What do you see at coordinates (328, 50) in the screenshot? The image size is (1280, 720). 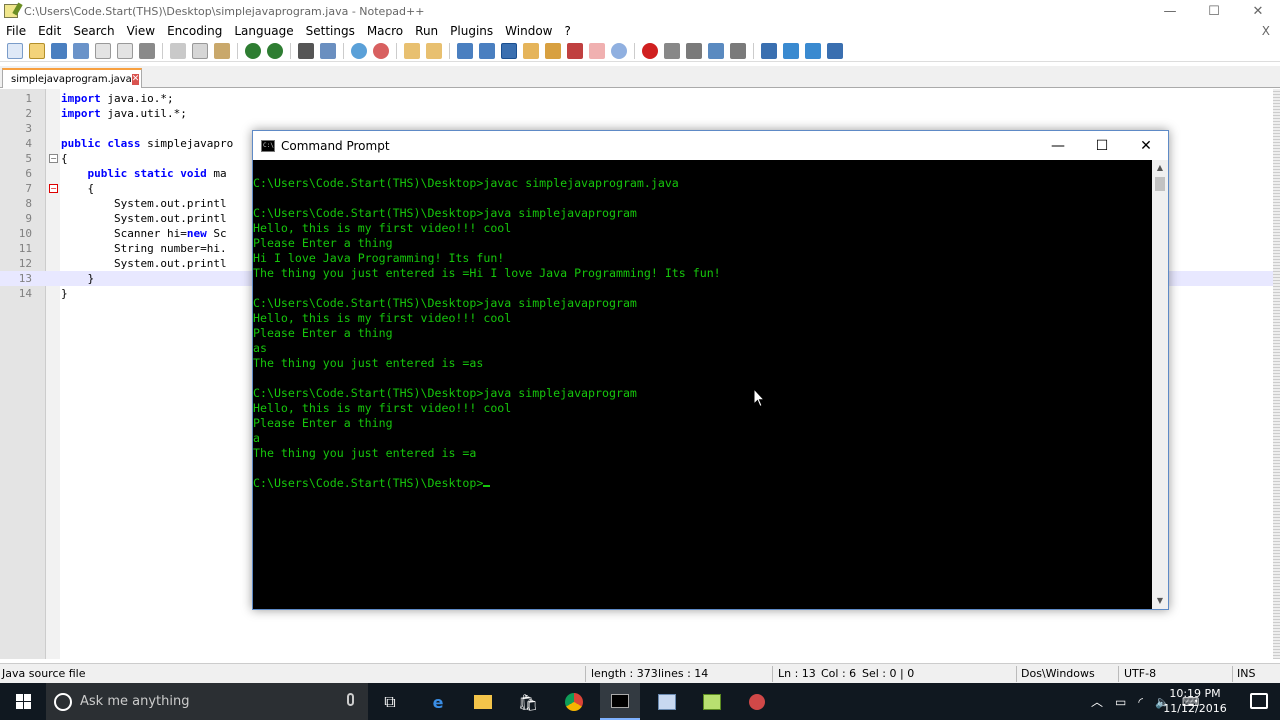 I see `replace-icon` at bounding box center [328, 50].